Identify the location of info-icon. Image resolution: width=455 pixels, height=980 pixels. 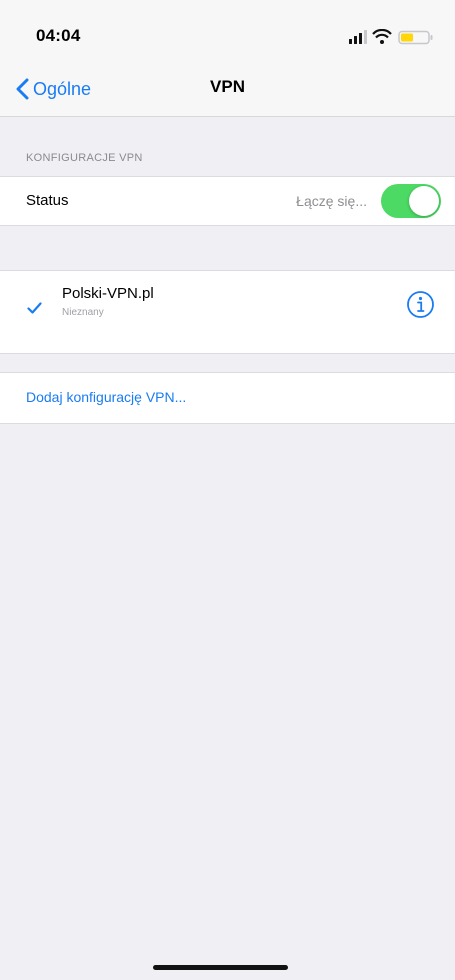
(420, 304).